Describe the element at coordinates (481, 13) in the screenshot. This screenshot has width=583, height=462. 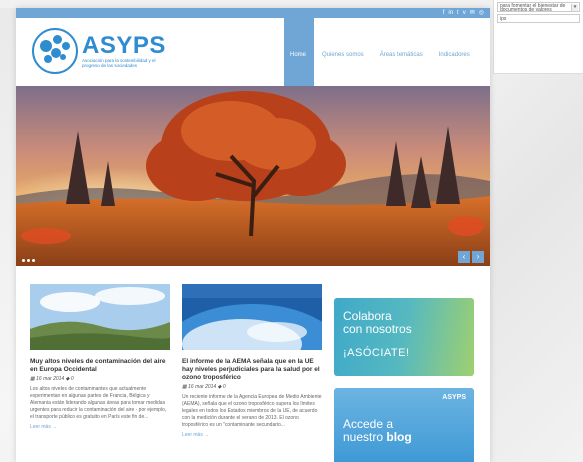
I see `rss-icon: ◎` at that location.